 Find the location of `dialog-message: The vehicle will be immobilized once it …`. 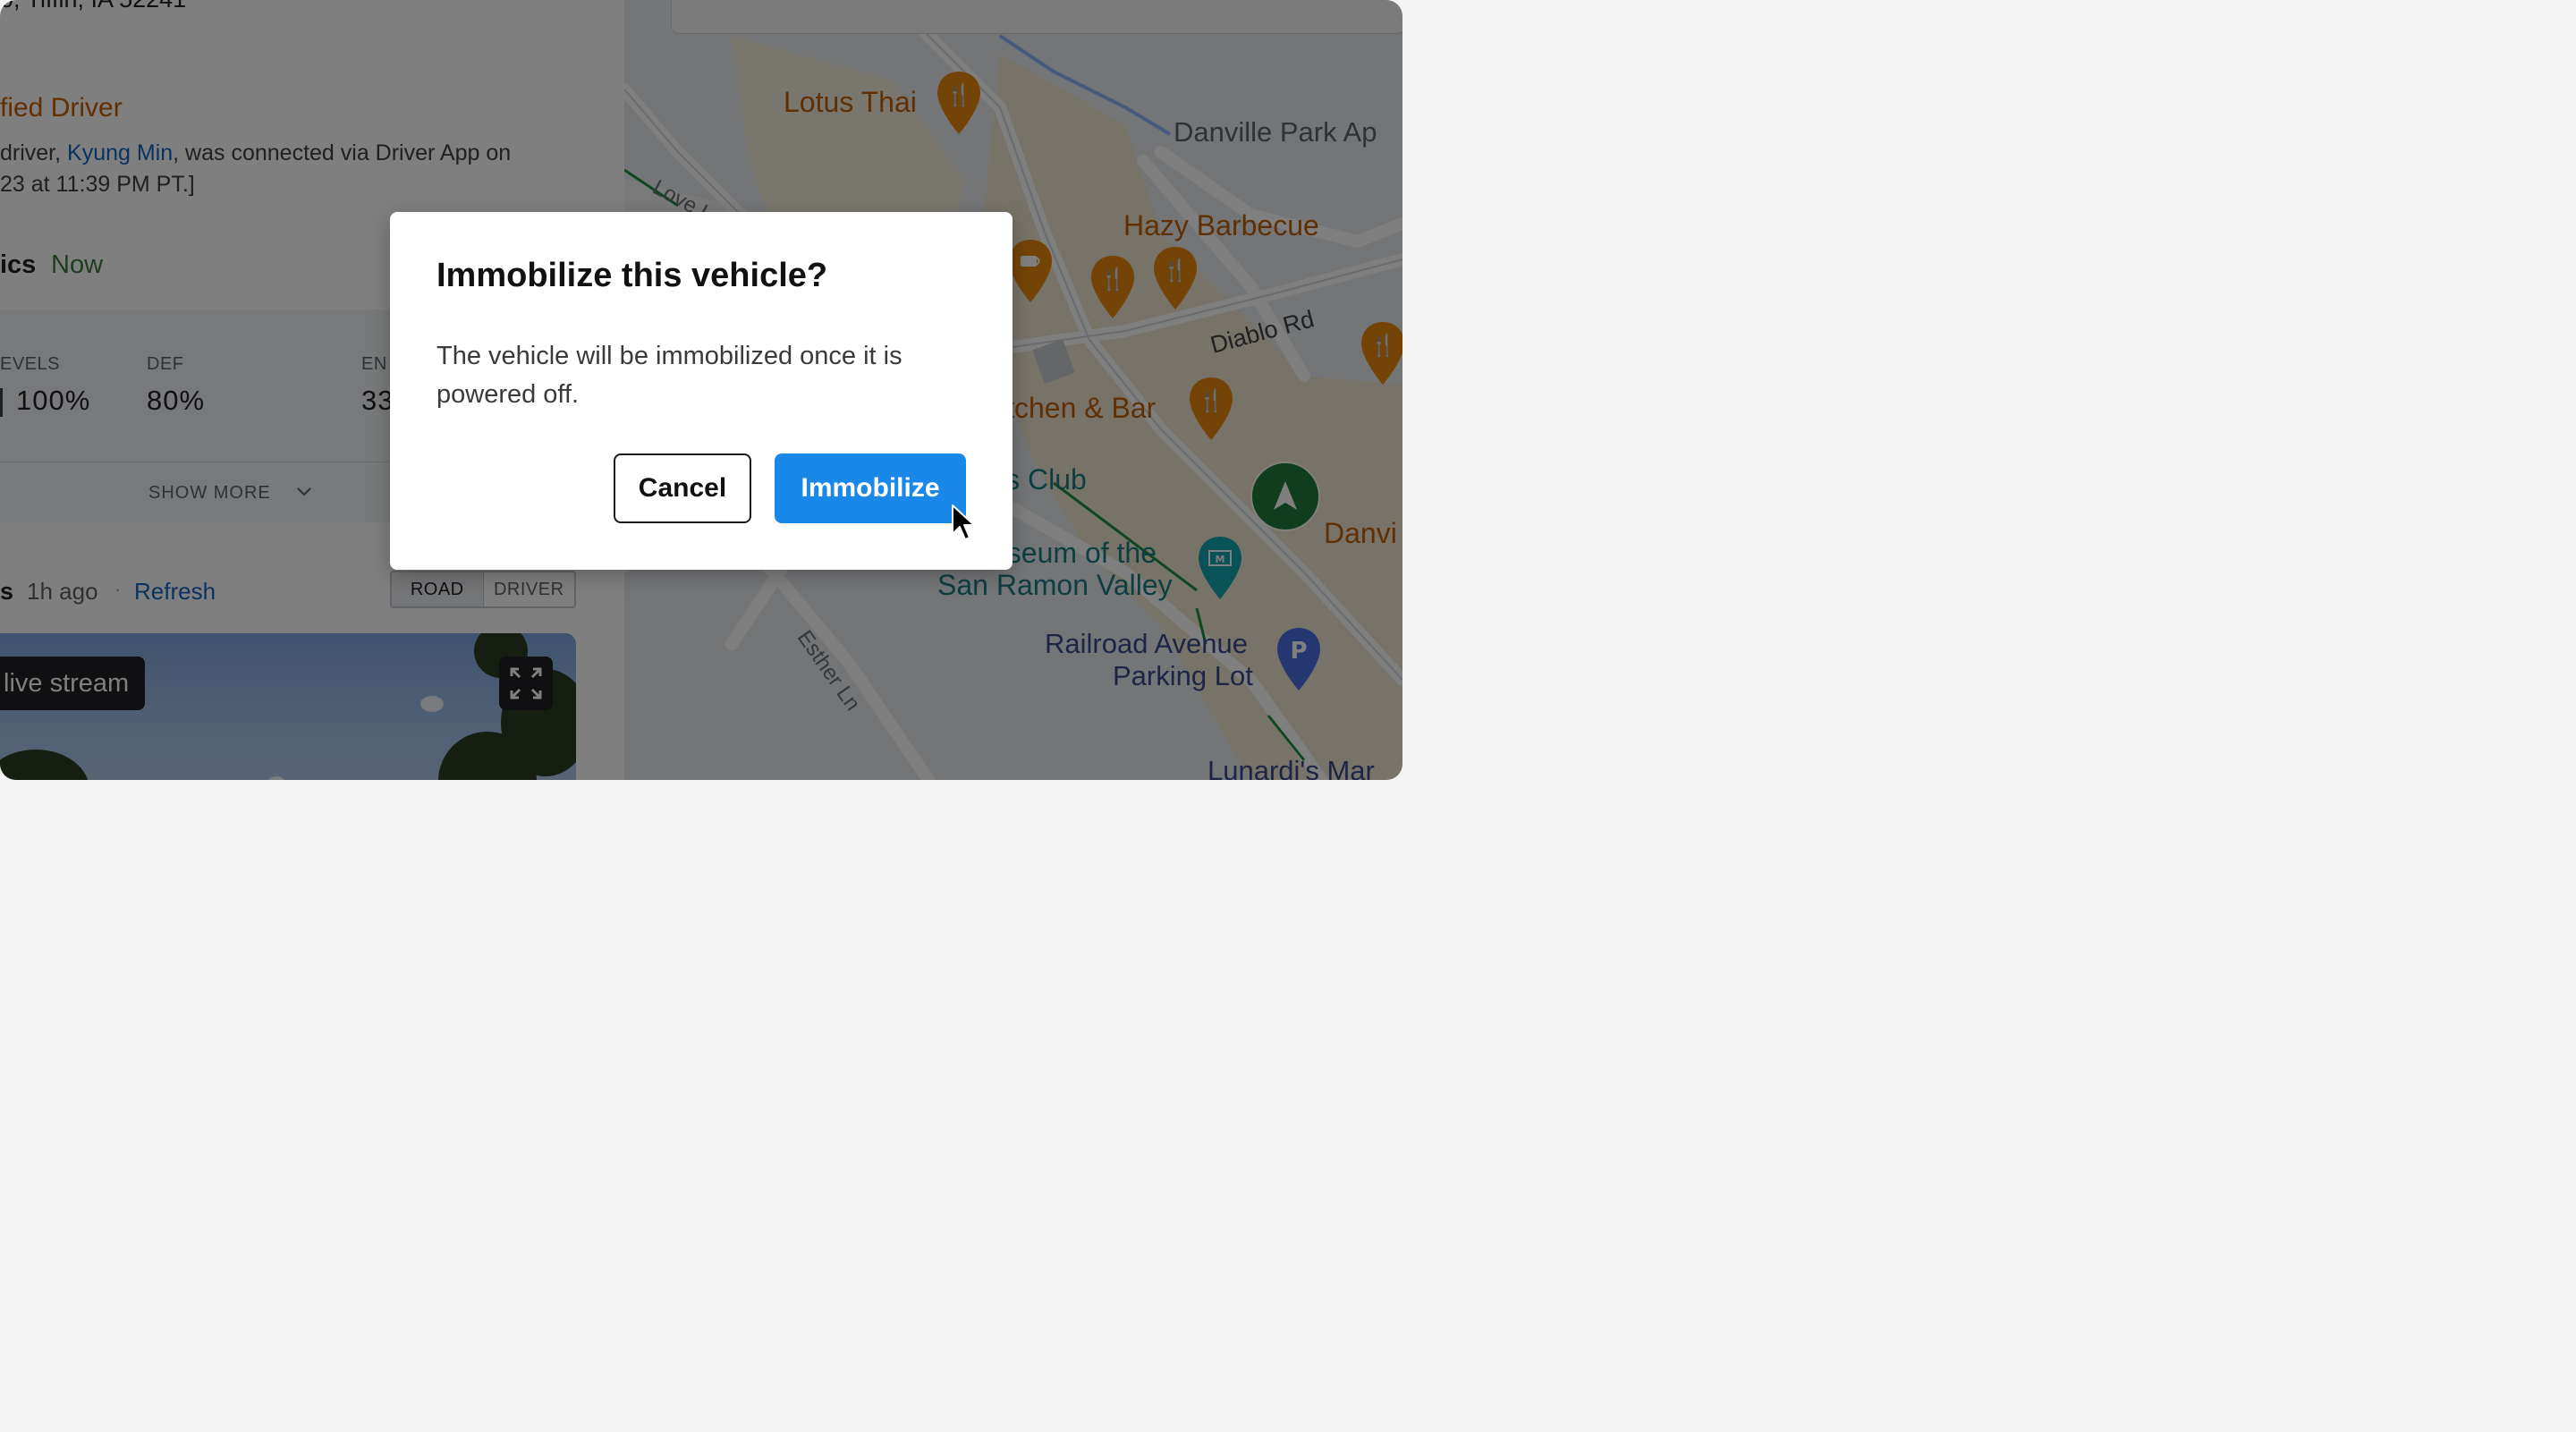

dialog-message: The vehicle will be immobilized once it … is located at coordinates (669, 375).